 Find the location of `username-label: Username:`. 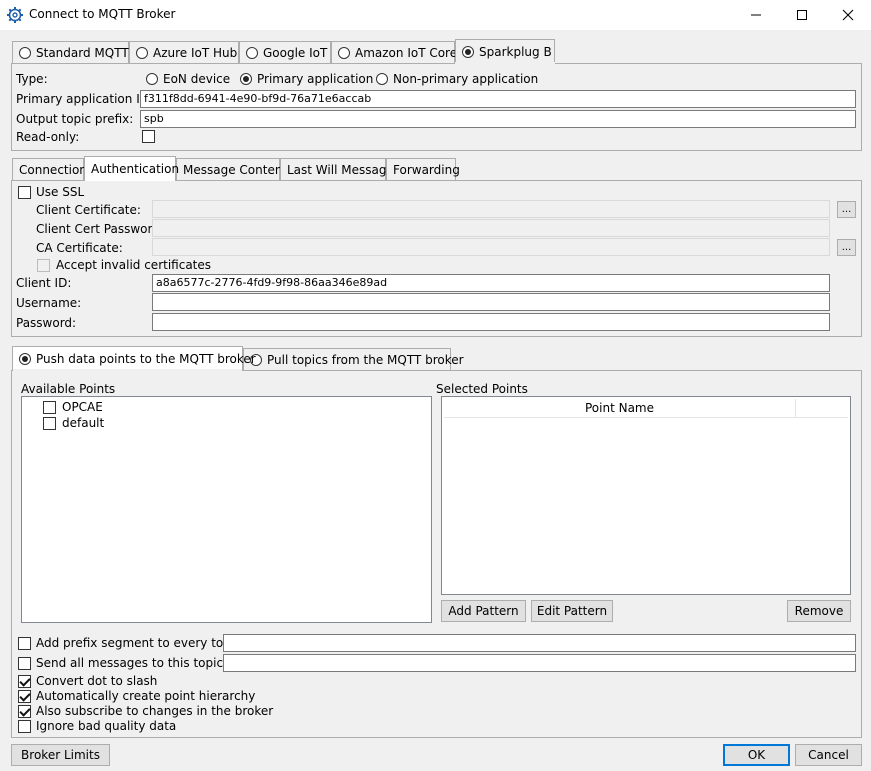

username-label: Username: is located at coordinates (49, 303).